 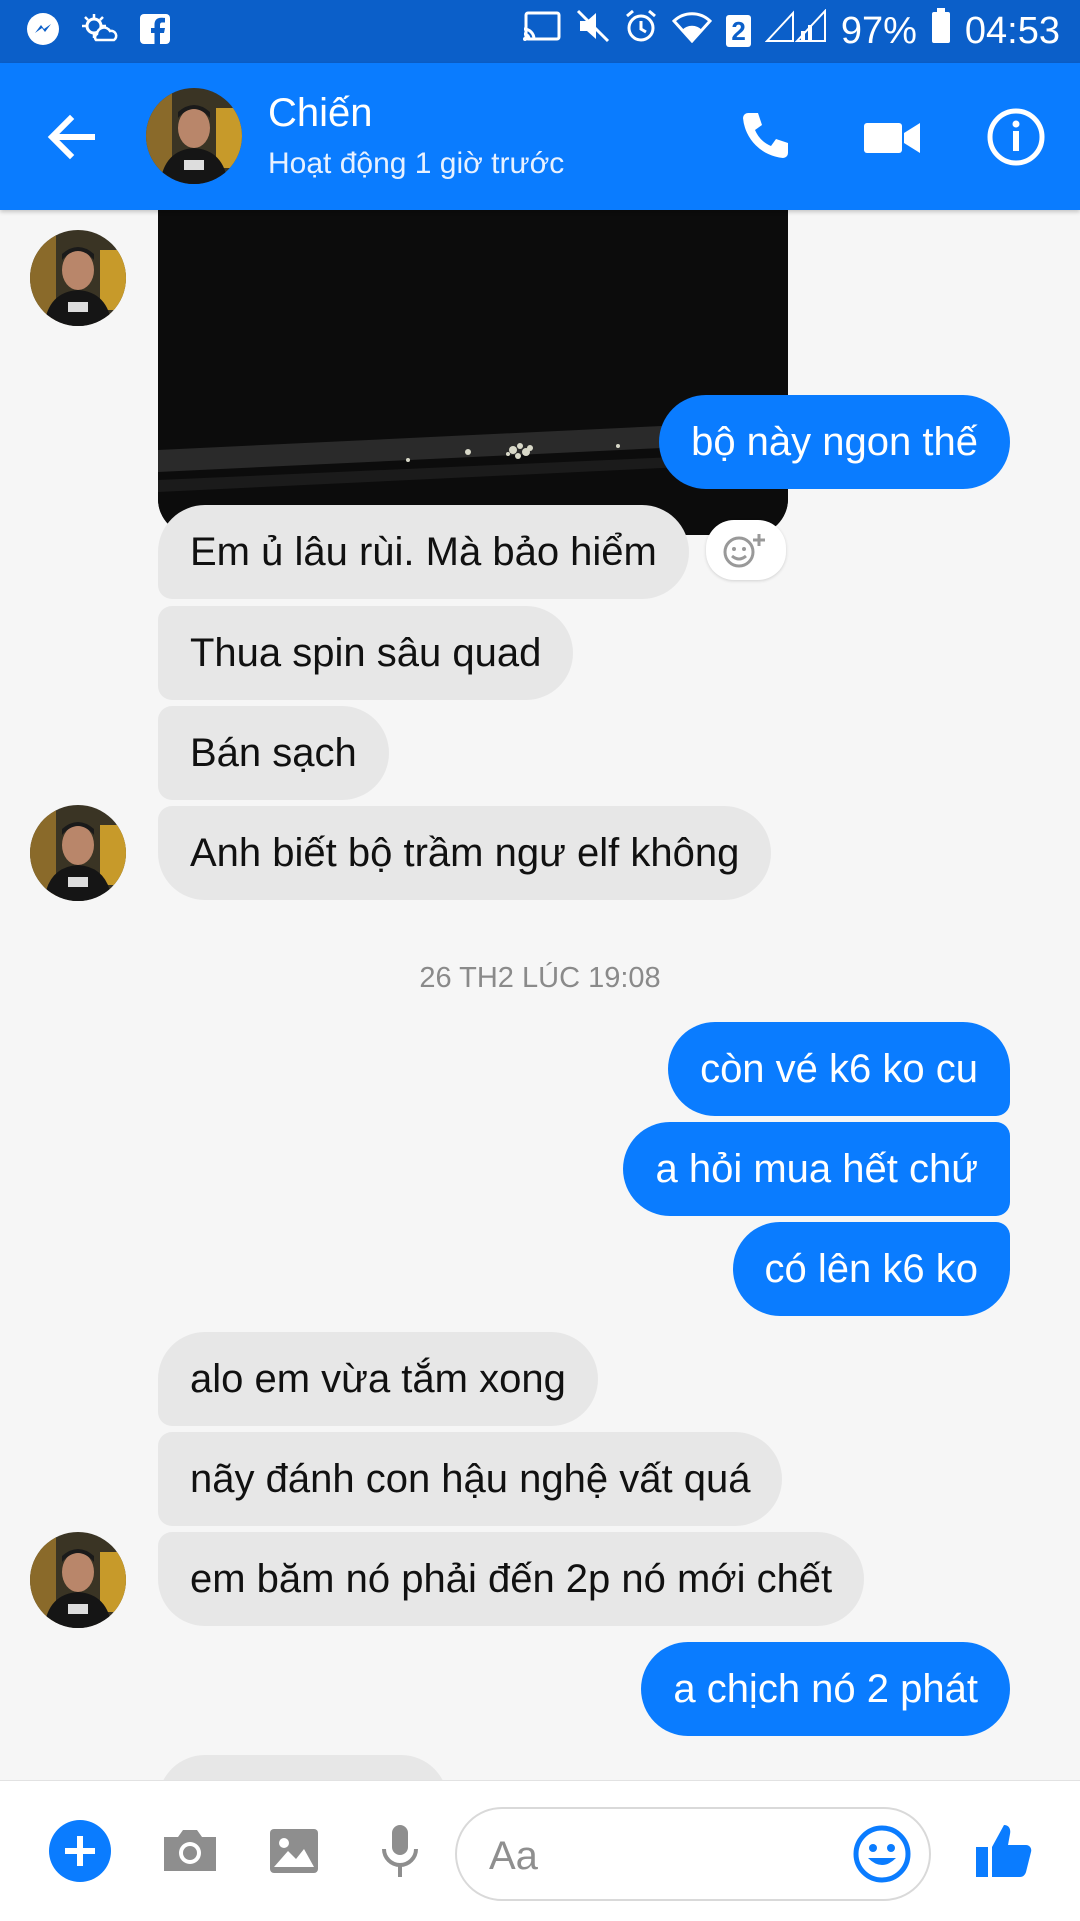 What do you see at coordinates (882, 1854) in the screenshot?
I see `emoji-button` at bounding box center [882, 1854].